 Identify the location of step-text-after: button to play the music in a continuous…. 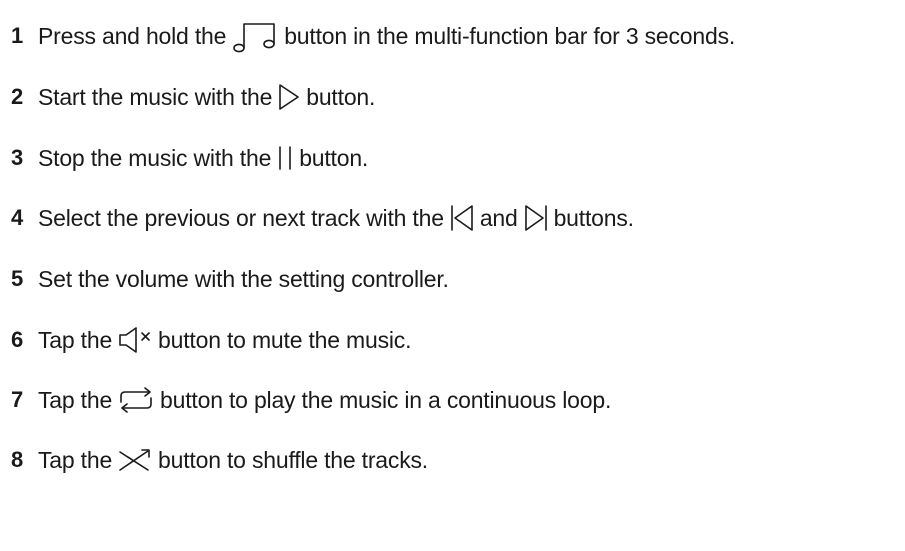
(386, 399).